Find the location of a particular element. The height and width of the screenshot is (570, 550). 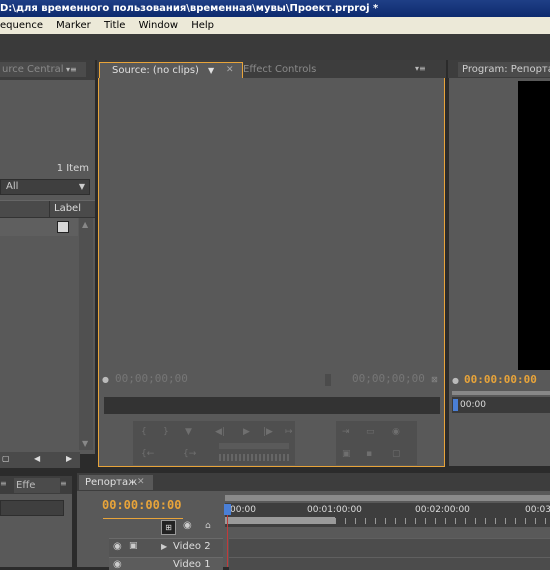

output-icon: ▢ is located at coordinates (396, 454).